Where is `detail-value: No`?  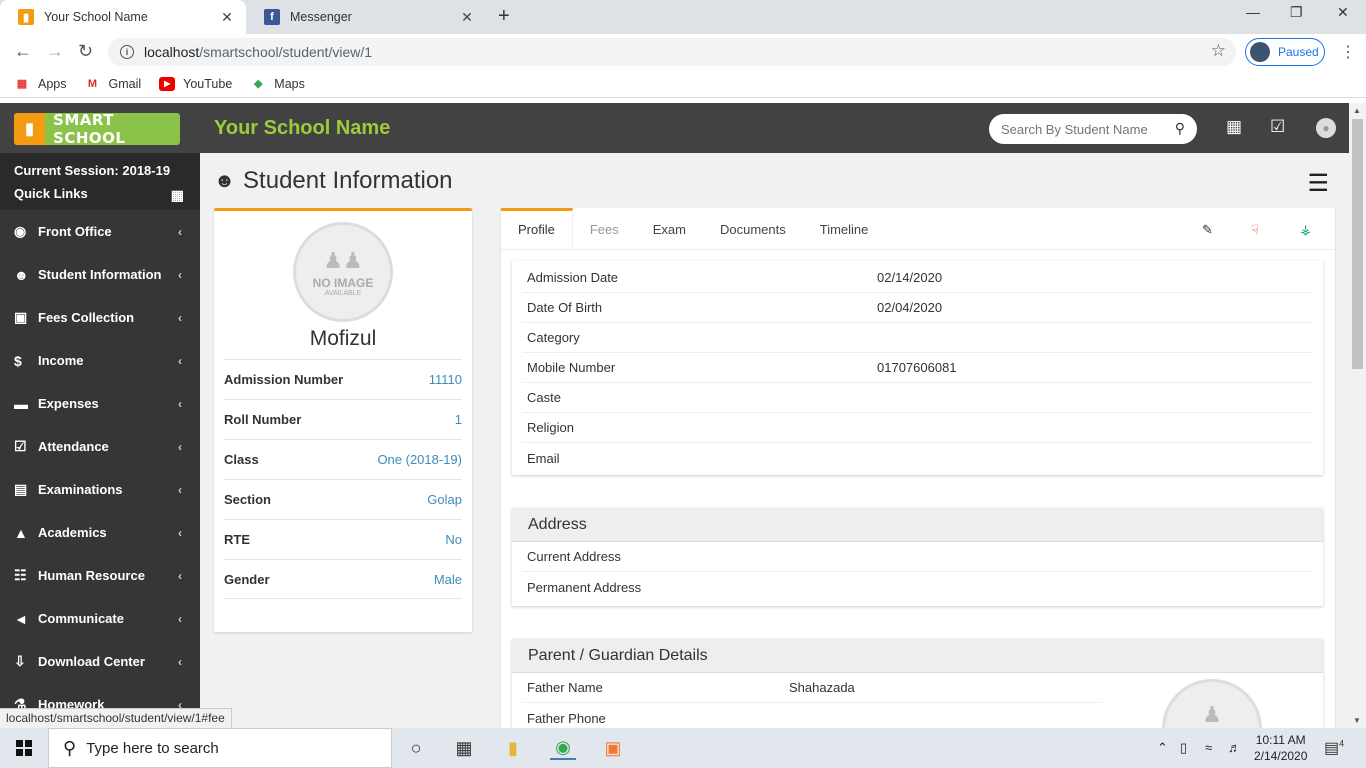
detail-value: No is located at coordinates (453, 539).